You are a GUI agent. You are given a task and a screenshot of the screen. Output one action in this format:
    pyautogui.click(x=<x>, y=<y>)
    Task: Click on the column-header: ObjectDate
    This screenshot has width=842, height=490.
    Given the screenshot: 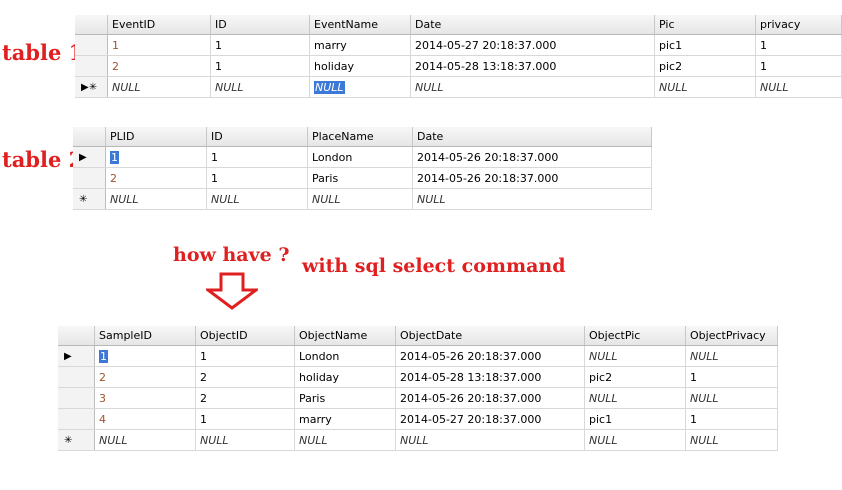 What is the action you would take?
    pyautogui.click(x=490, y=336)
    